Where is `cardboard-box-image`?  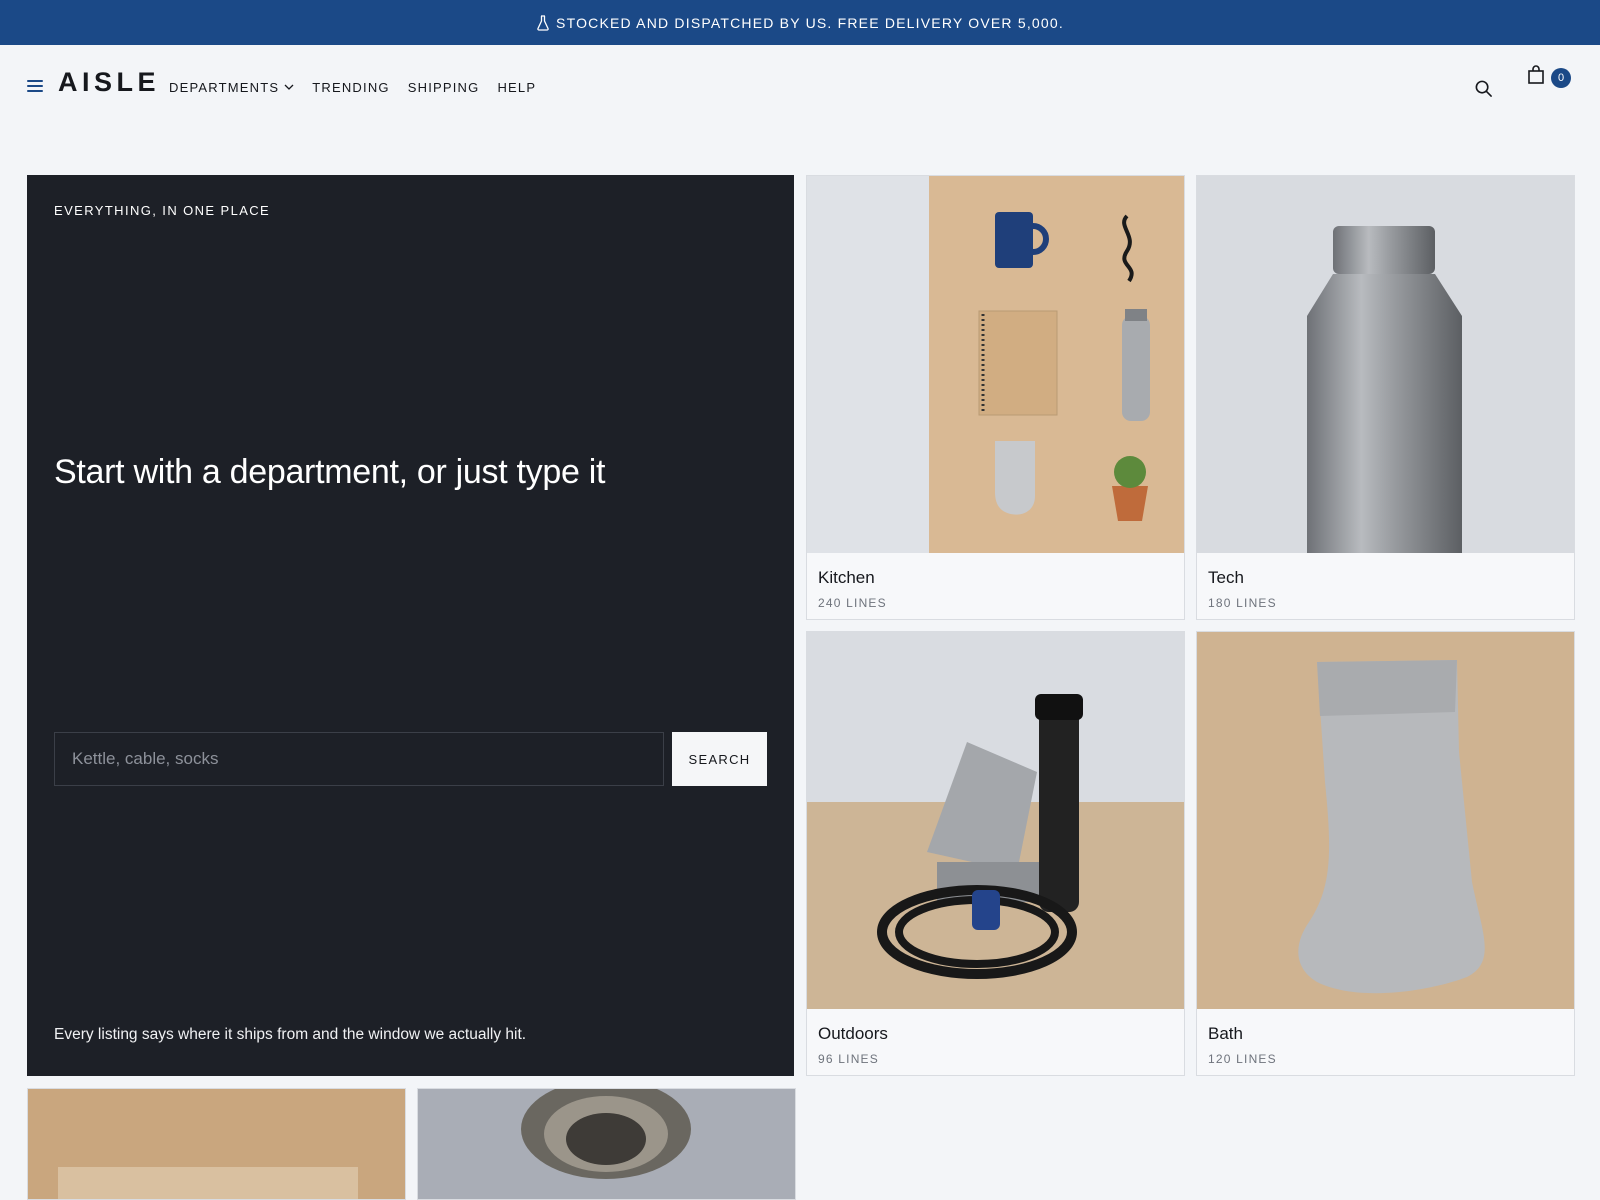
cardboard-box-image is located at coordinates (216, 1144).